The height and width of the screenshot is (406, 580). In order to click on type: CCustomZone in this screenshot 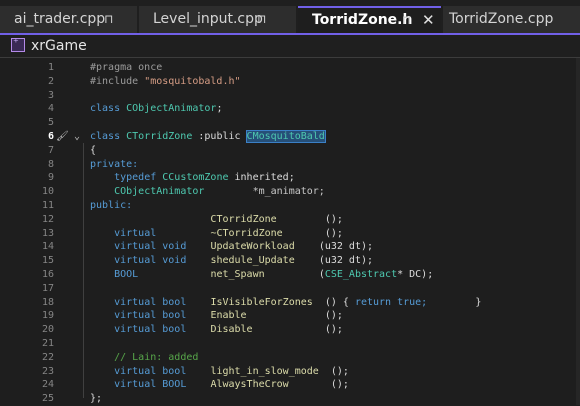, I will do `click(195, 178)`.